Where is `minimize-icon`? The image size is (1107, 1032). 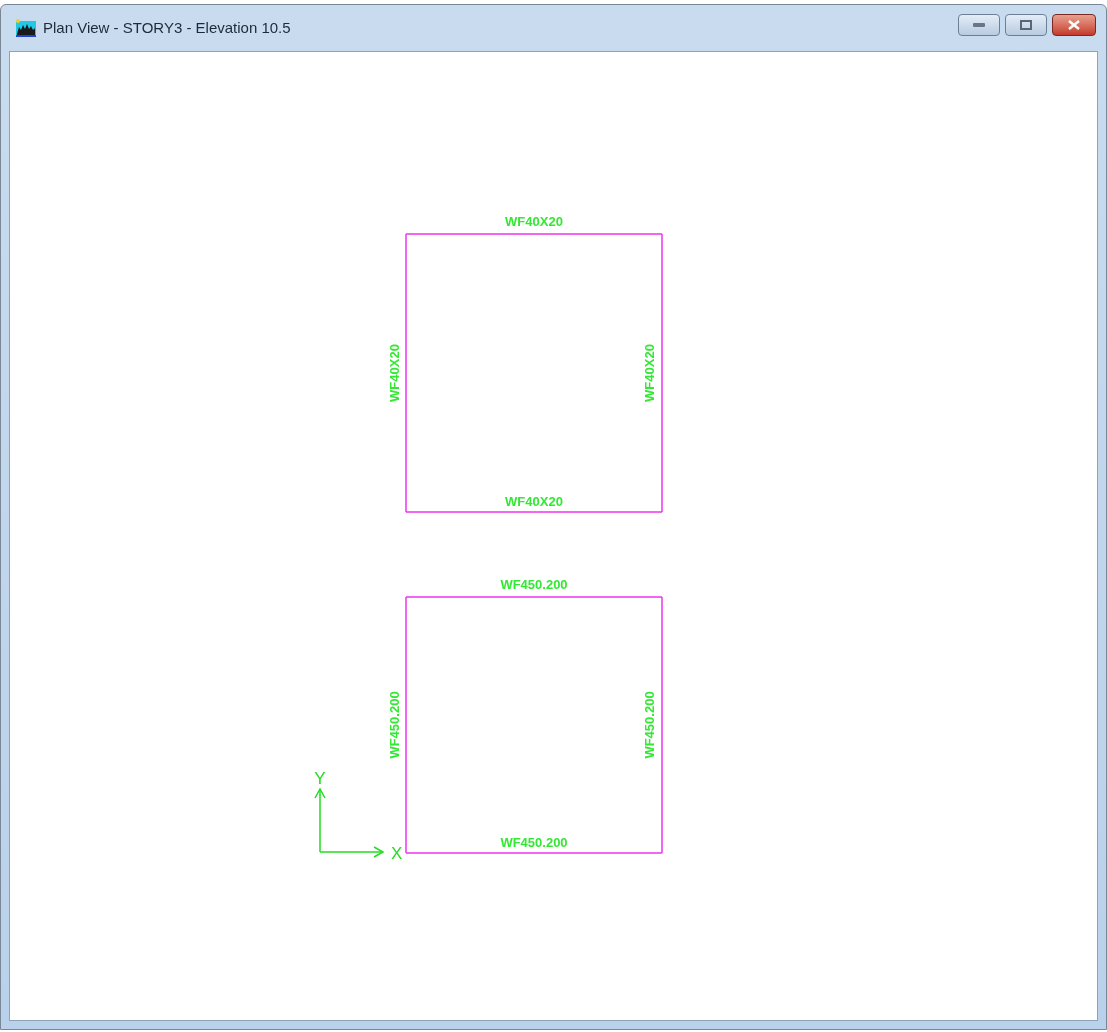 minimize-icon is located at coordinates (979, 25).